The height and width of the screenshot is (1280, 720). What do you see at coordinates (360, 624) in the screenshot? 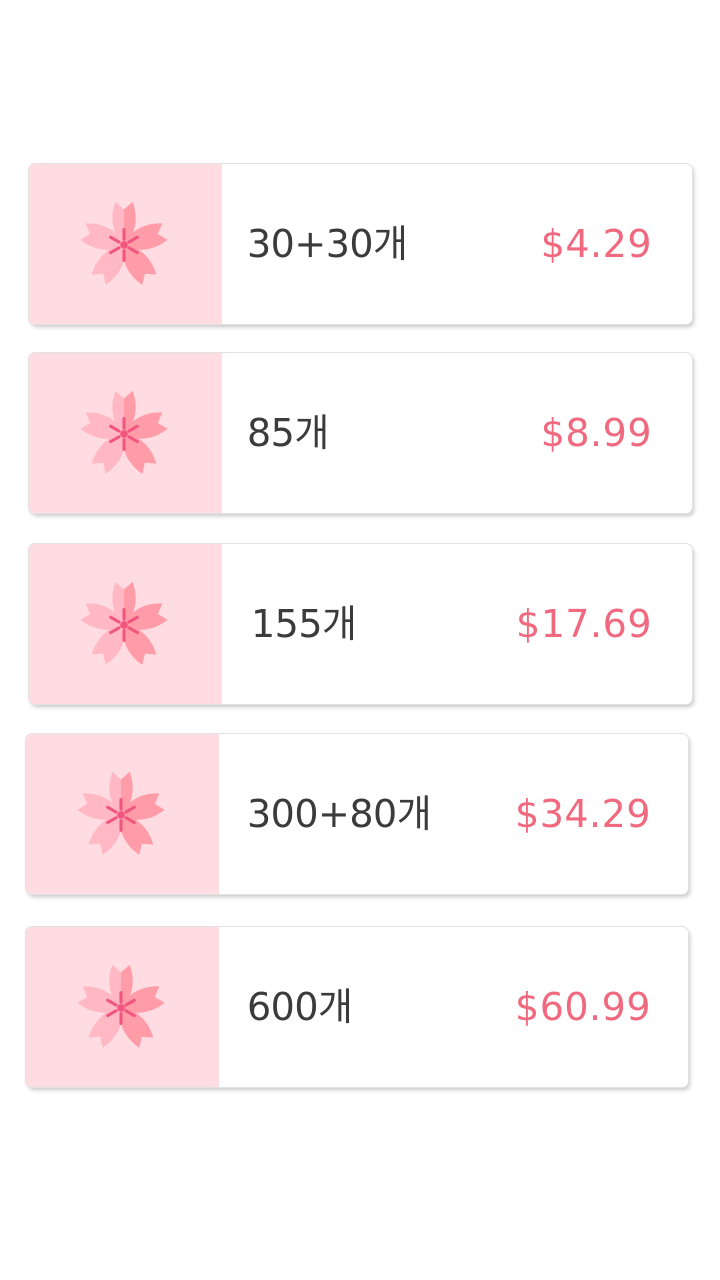
I see `package-card-3: 155개 $17.69` at bounding box center [360, 624].